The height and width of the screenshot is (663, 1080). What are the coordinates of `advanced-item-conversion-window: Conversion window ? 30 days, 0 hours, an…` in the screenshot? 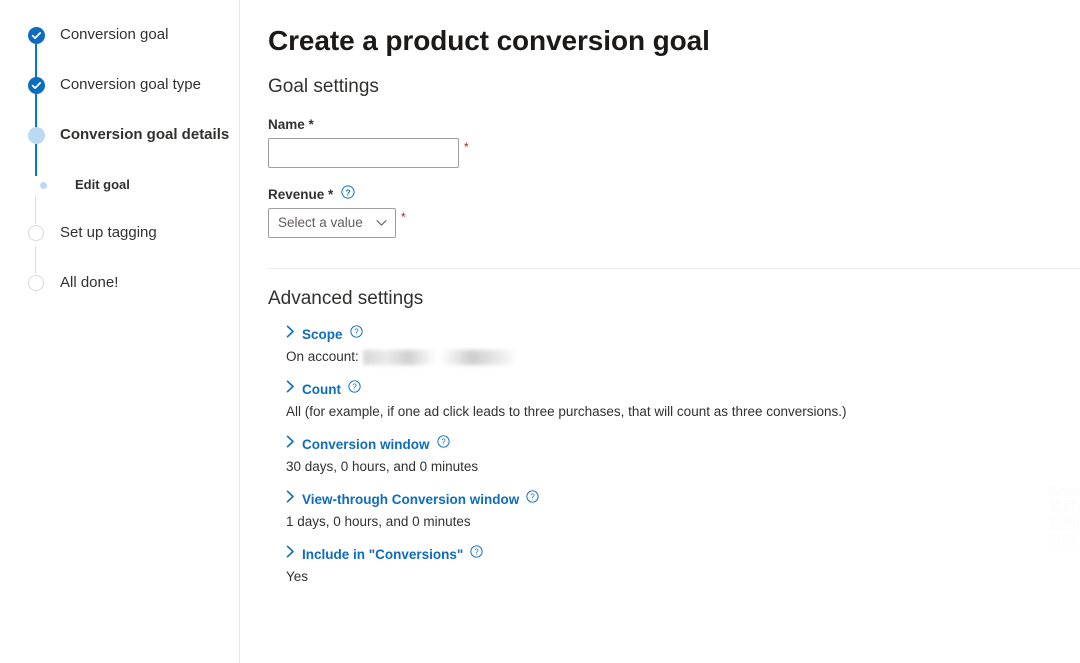 It's located at (674, 455).